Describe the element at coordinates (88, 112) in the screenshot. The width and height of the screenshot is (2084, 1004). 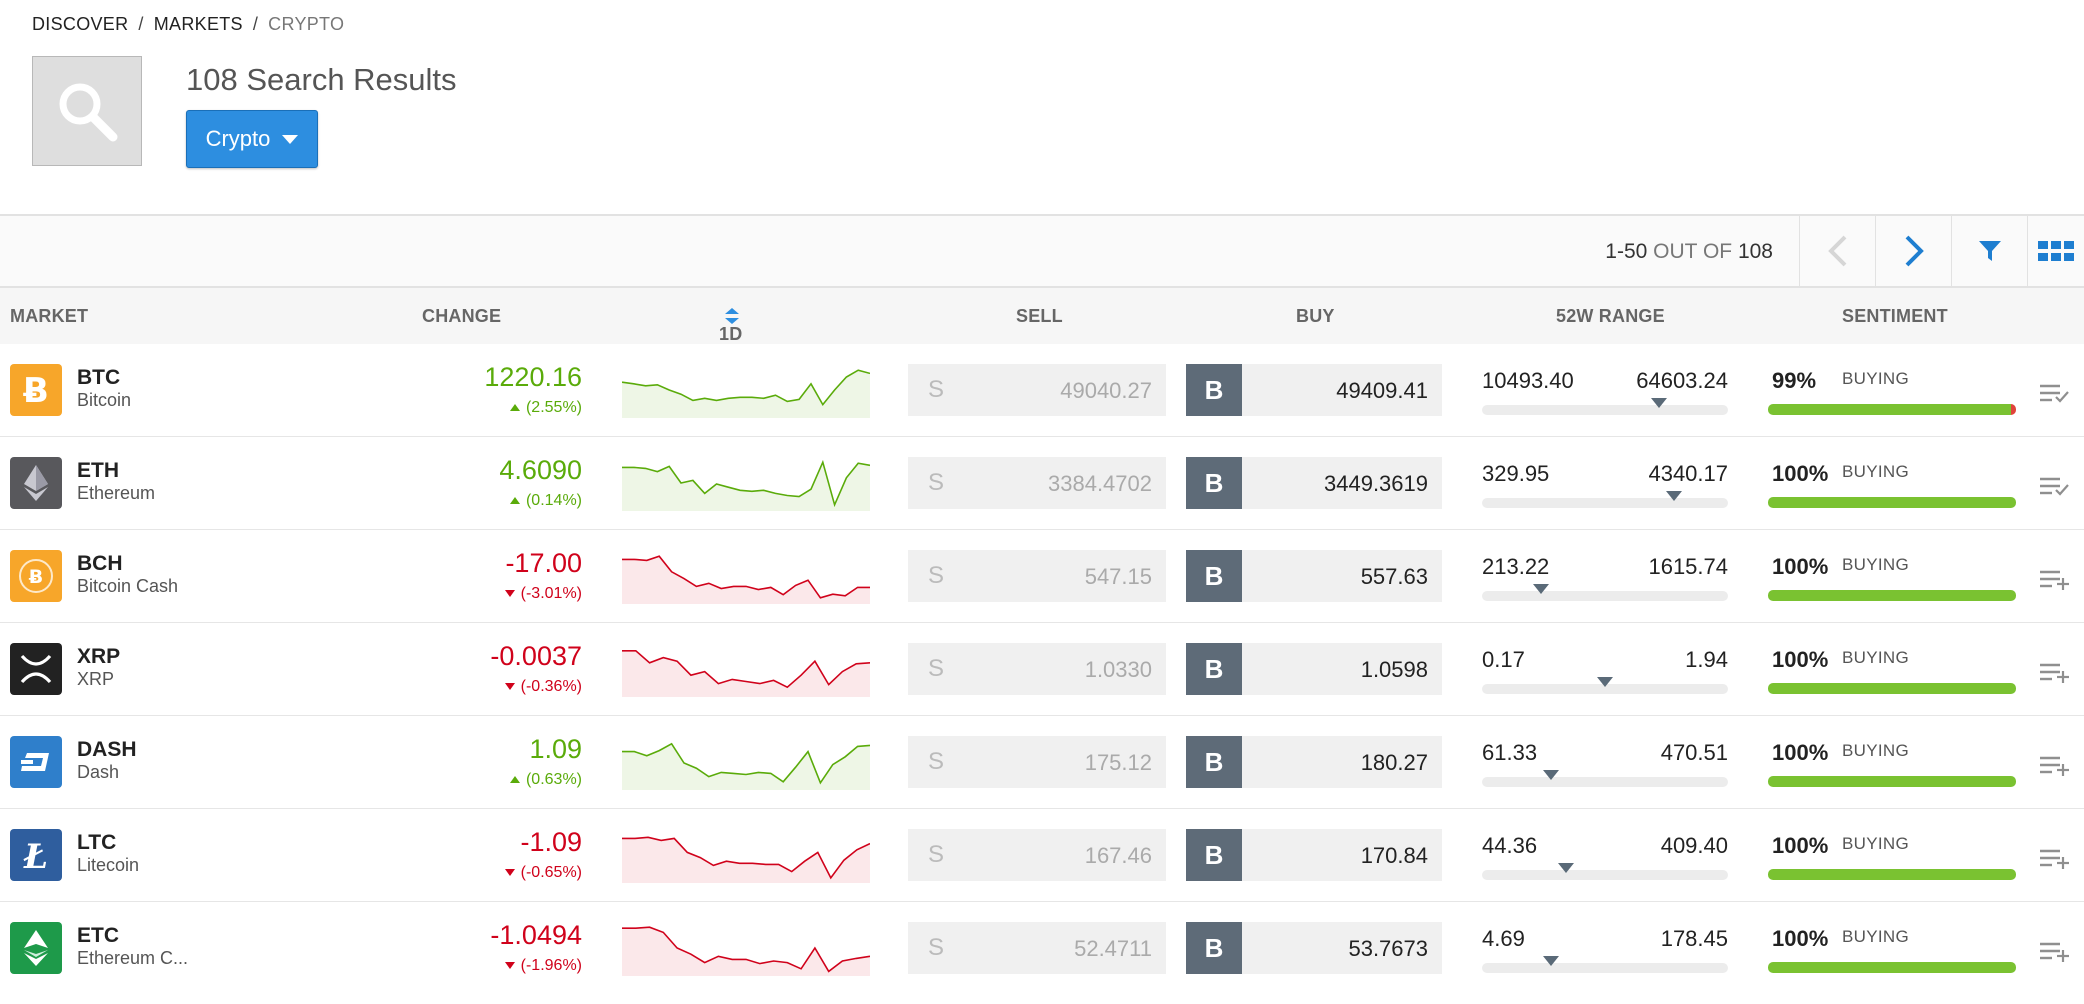
I see `search-icon` at that location.